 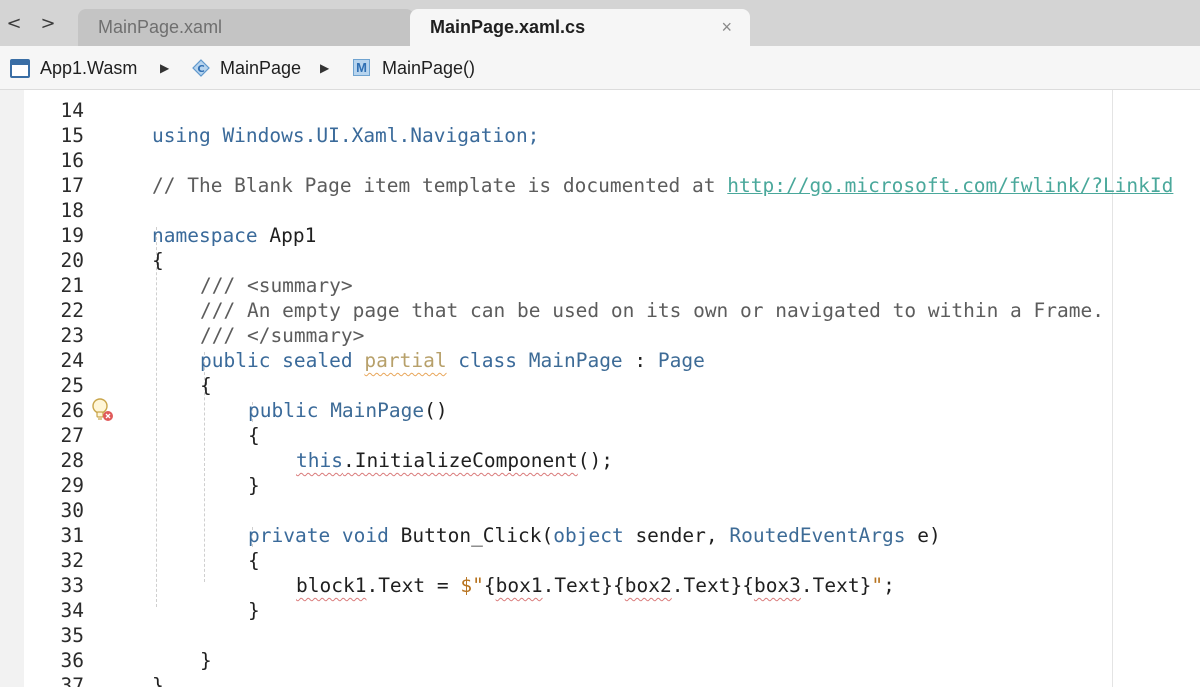 I want to click on class-icon: C, so click(x=201, y=68).